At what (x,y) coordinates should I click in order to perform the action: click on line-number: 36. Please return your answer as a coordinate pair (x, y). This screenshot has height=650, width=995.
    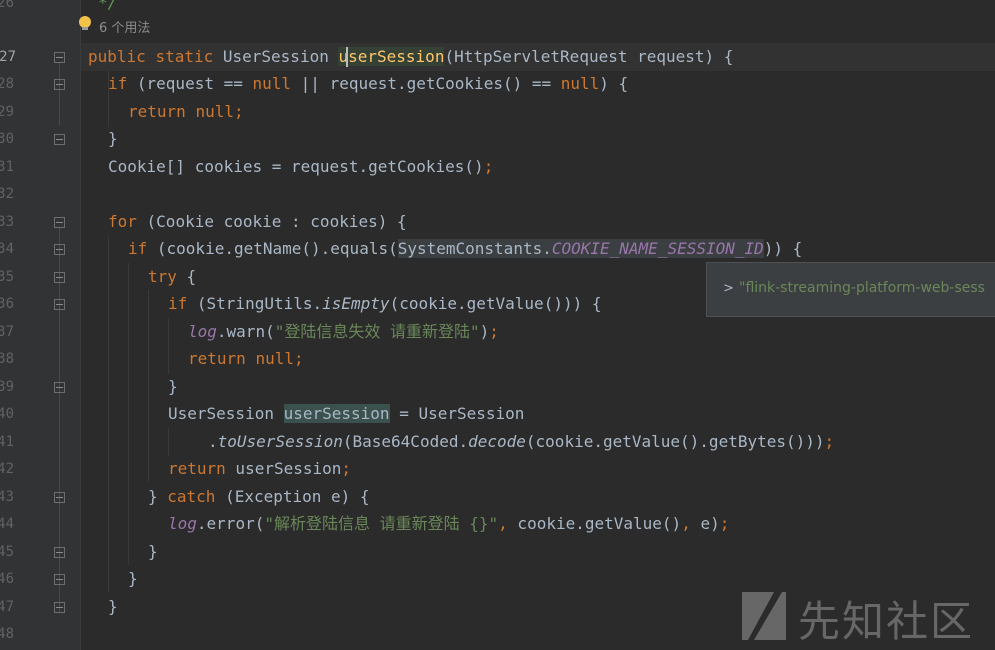
    Looking at the image, I should click on (7, 304).